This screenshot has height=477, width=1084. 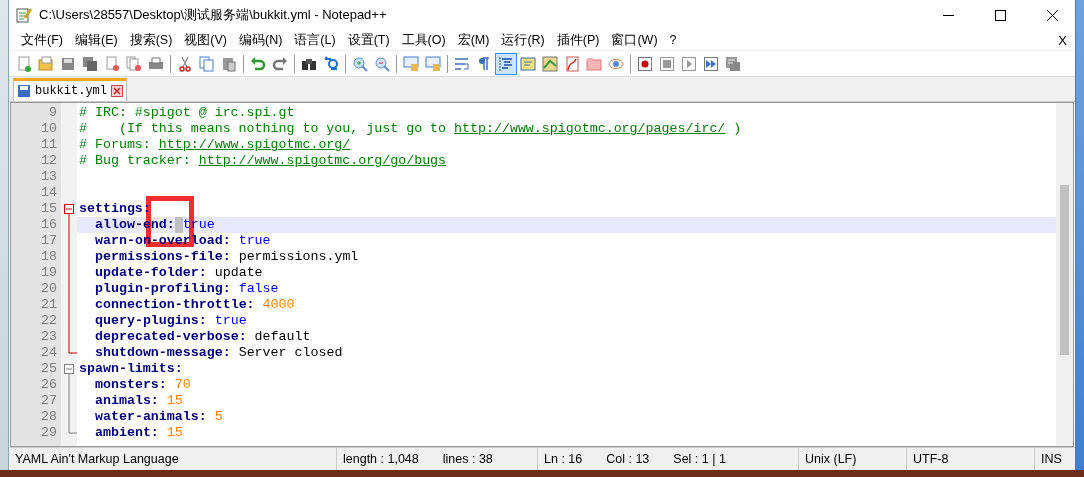 I want to click on line-number: 19, so click(x=49, y=272).